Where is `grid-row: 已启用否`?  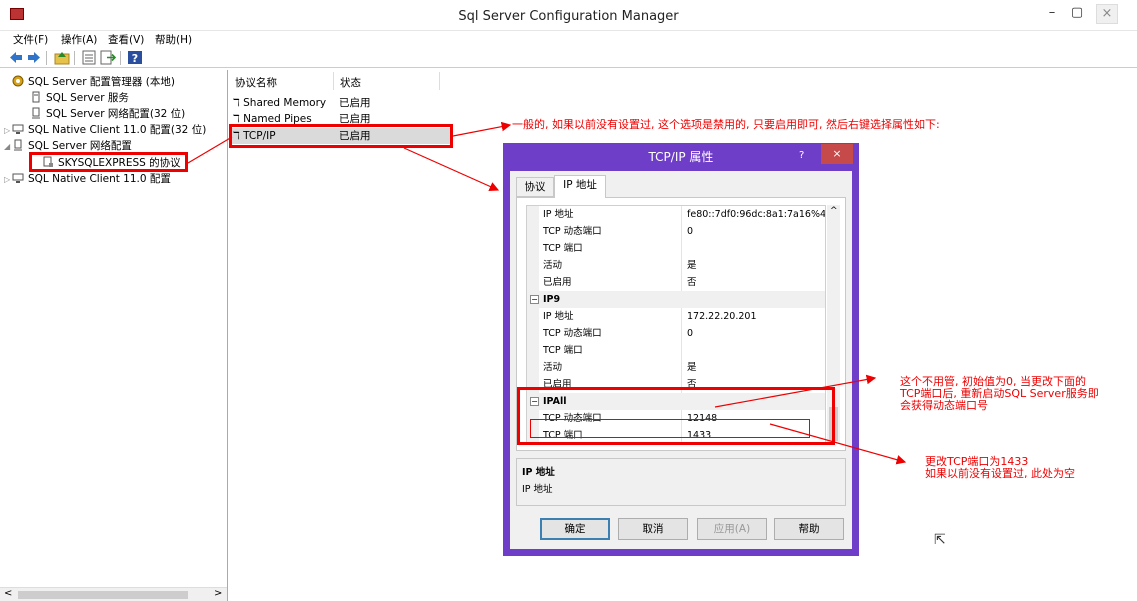 grid-row: 已启用否 is located at coordinates (676, 282).